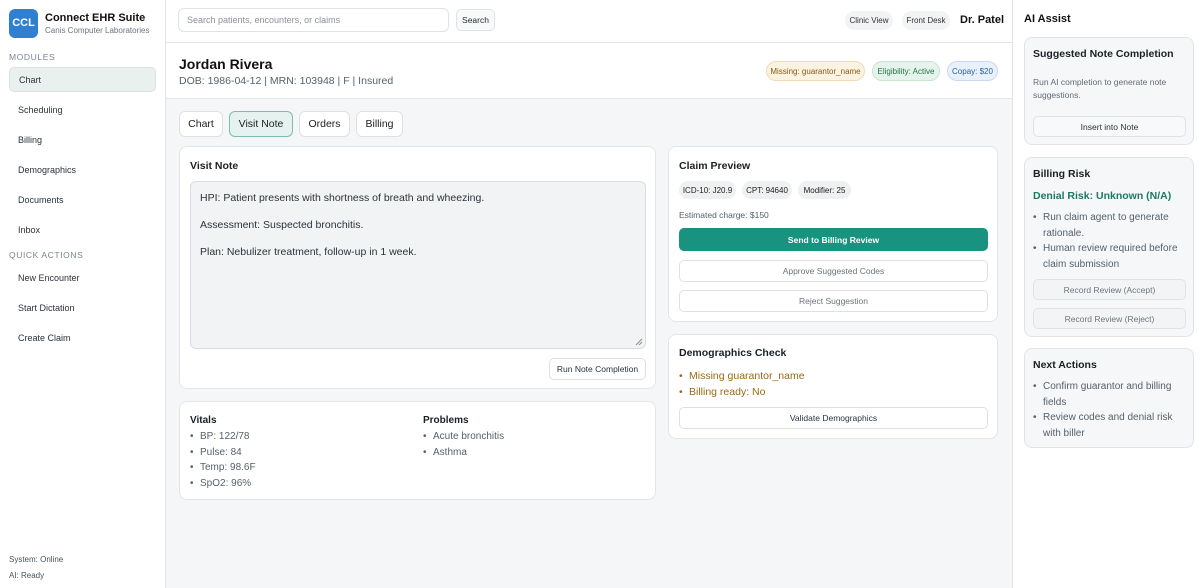 The height and width of the screenshot is (588, 1200). Describe the element at coordinates (1062, 174) in the screenshot. I see `billing-risk-title: Billing Risk` at that location.